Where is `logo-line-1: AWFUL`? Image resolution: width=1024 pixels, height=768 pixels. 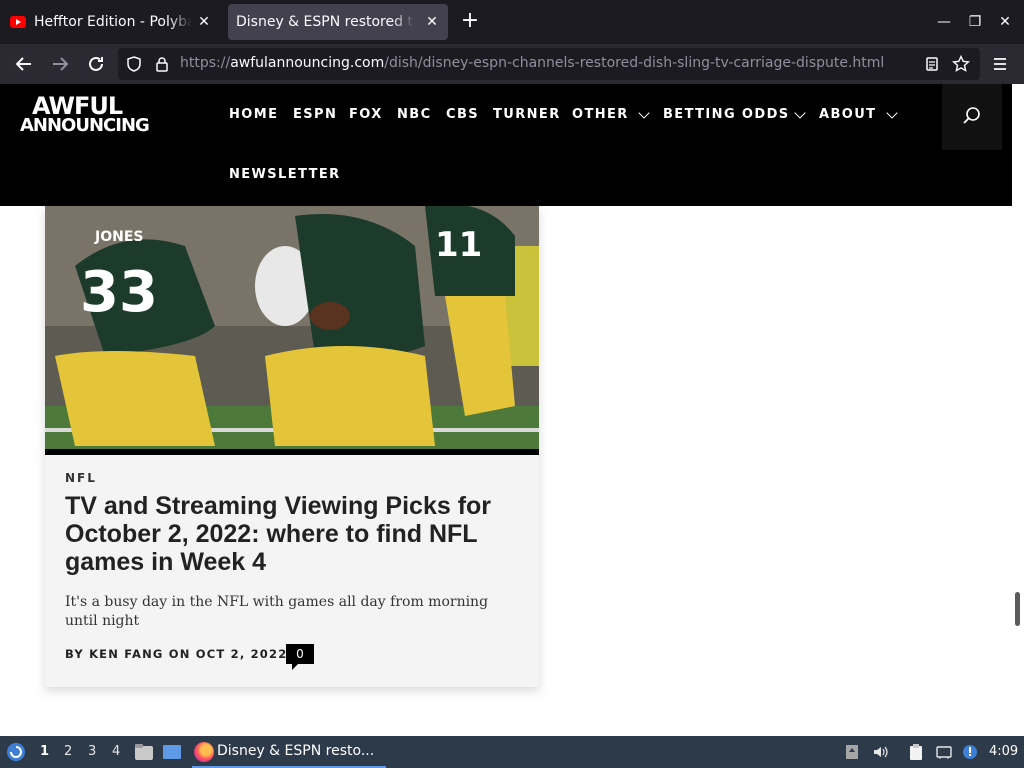
logo-line-1: AWFUL is located at coordinates (77, 106).